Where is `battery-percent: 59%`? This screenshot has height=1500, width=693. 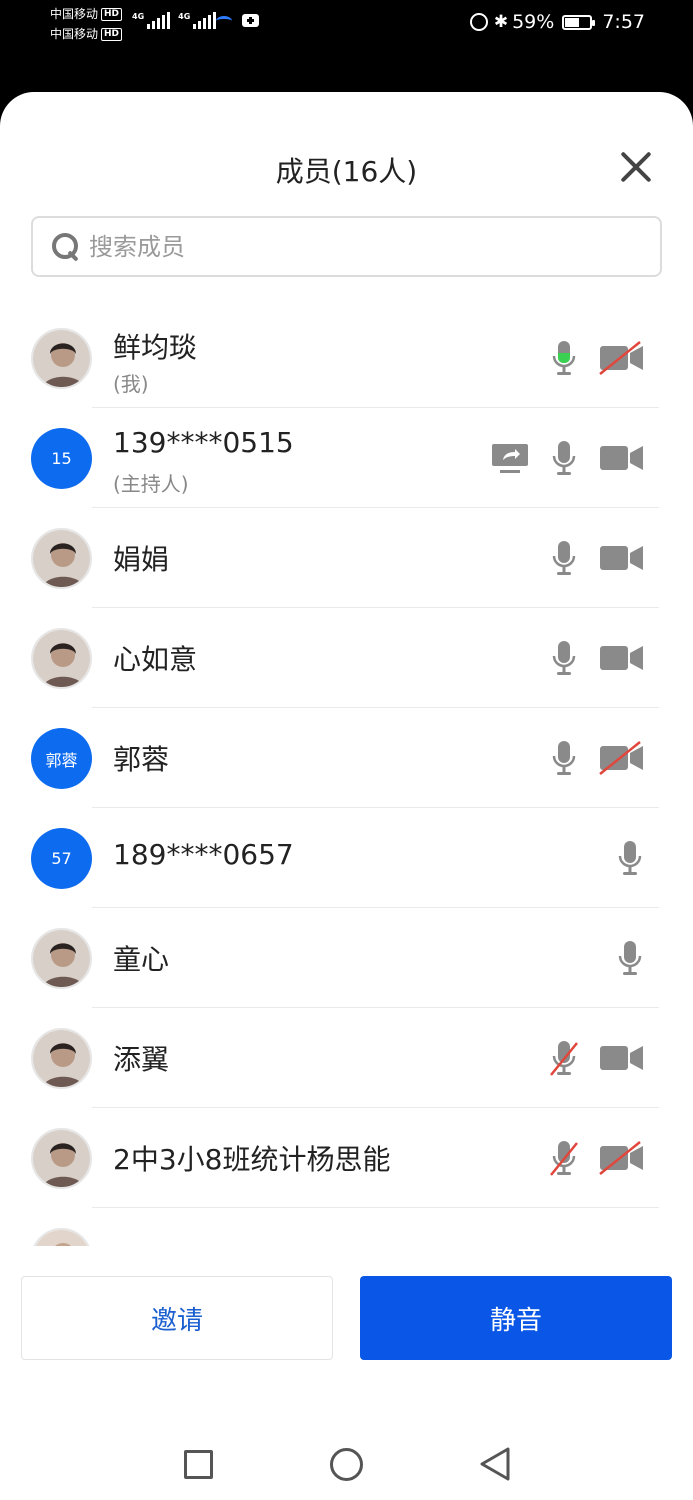
battery-percent: 59% is located at coordinates (533, 22).